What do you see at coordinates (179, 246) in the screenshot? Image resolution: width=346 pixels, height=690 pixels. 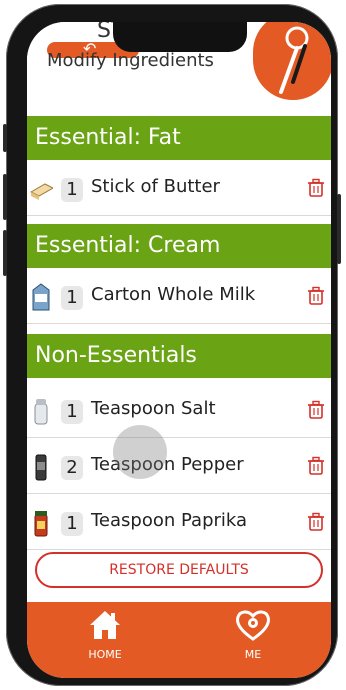 I see `section-header-cream: Essential: Cream` at bounding box center [179, 246].